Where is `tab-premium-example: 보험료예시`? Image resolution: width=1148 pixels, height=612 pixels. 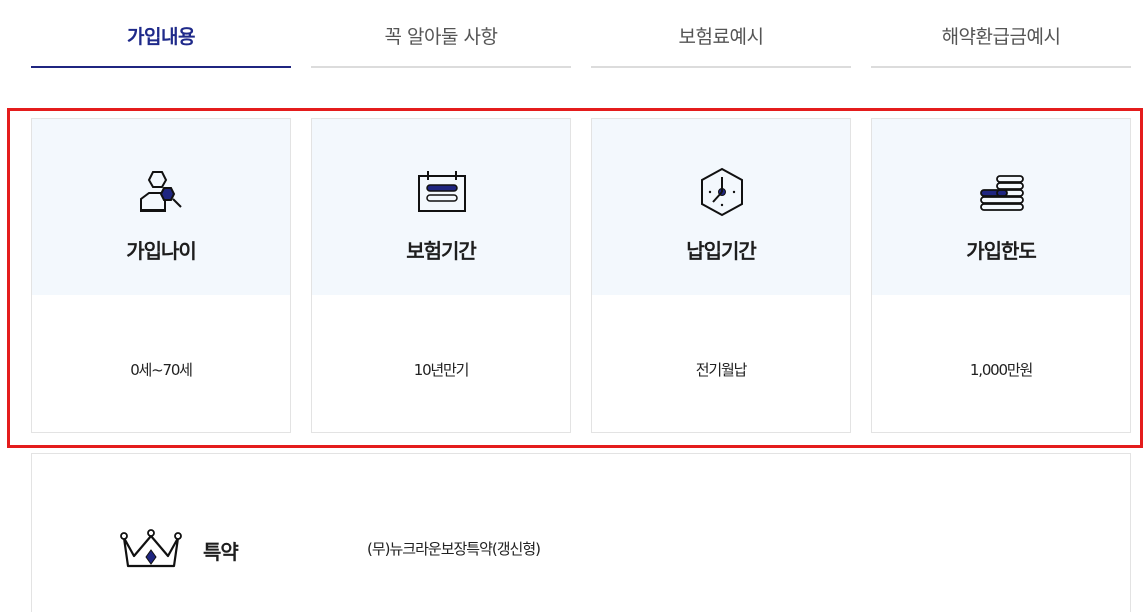
tab-premium-example: 보험료예시 is located at coordinates (721, 34).